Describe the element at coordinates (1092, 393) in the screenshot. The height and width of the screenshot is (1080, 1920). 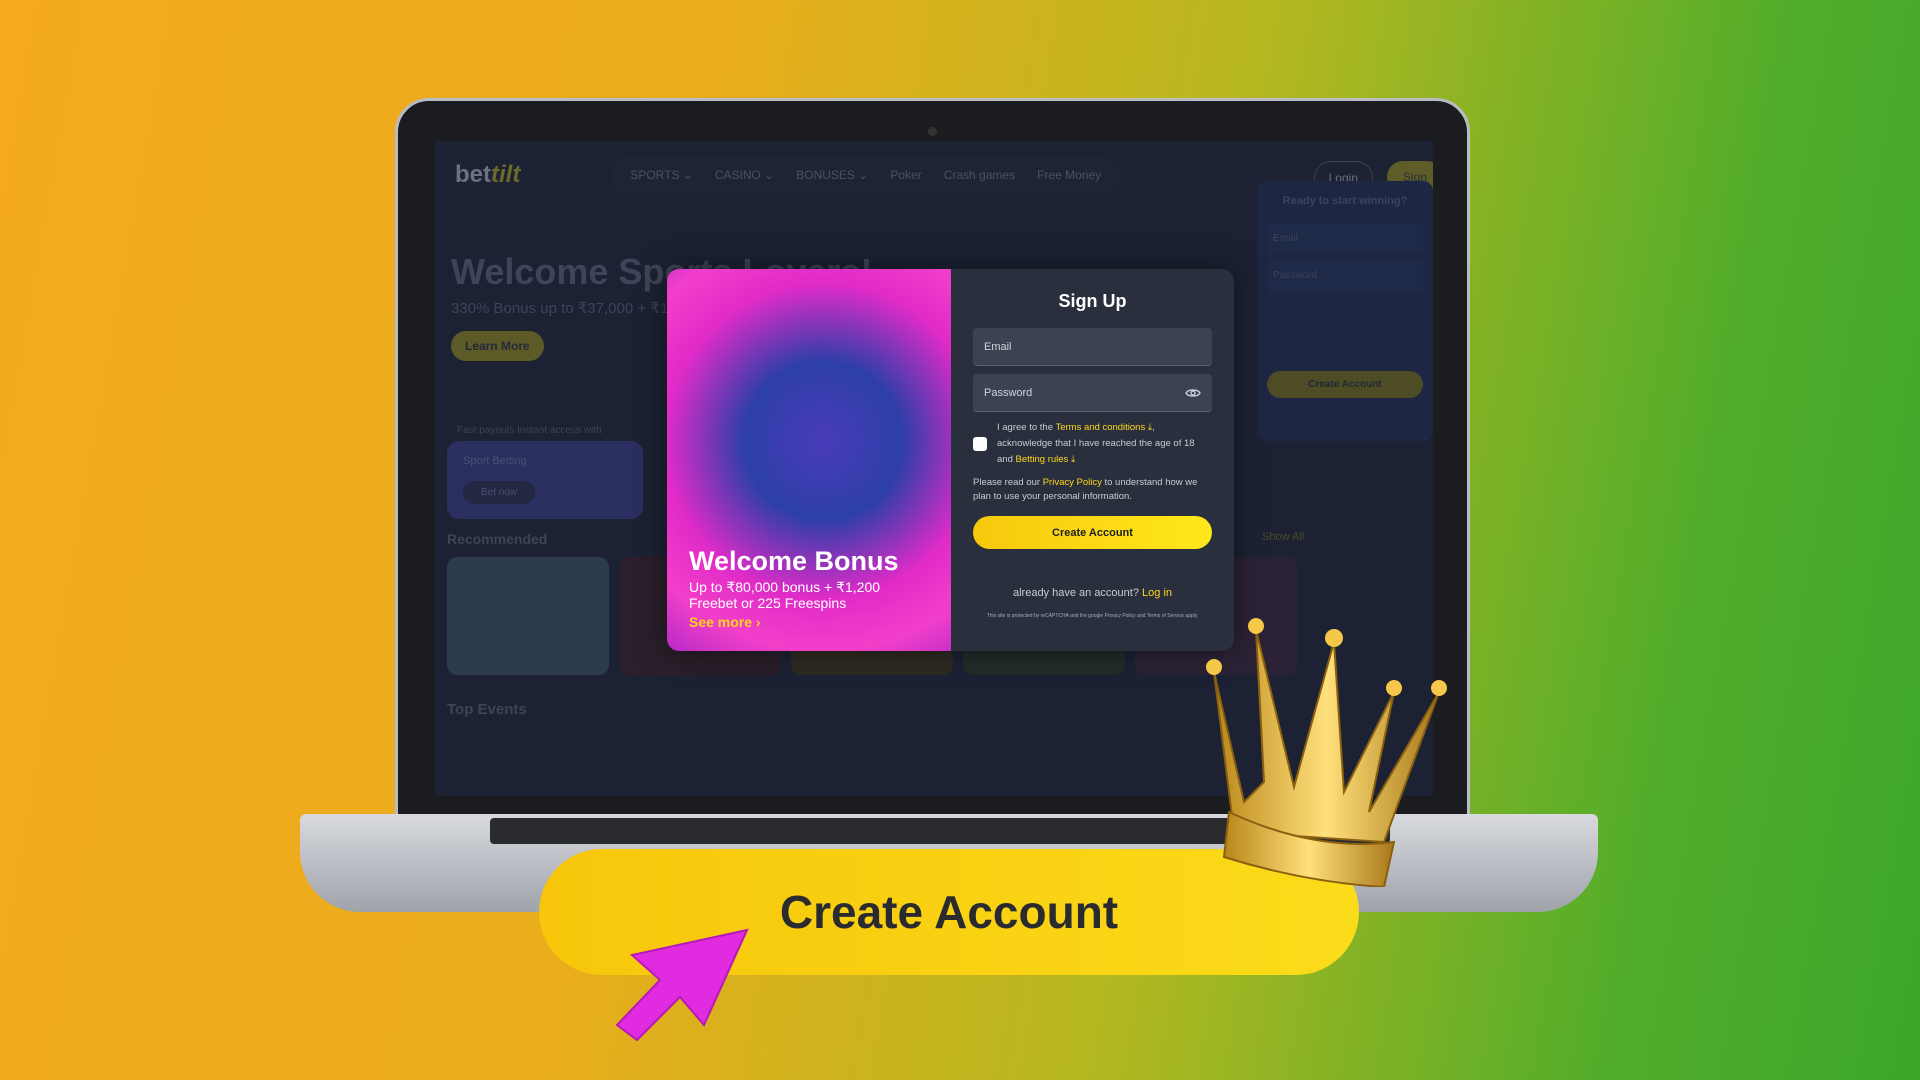
I see `password-input: Password` at that location.